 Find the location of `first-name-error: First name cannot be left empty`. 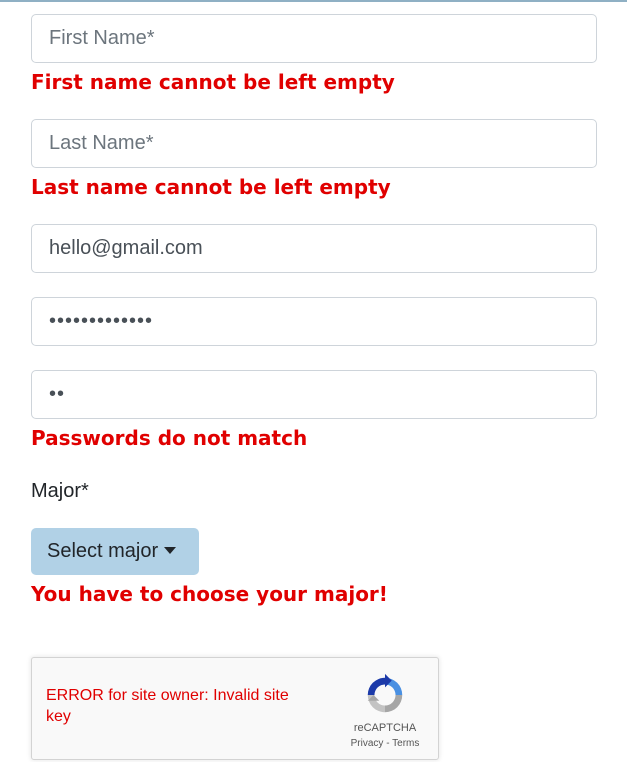

first-name-error: First name cannot be left empty is located at coordinates (213, 82).